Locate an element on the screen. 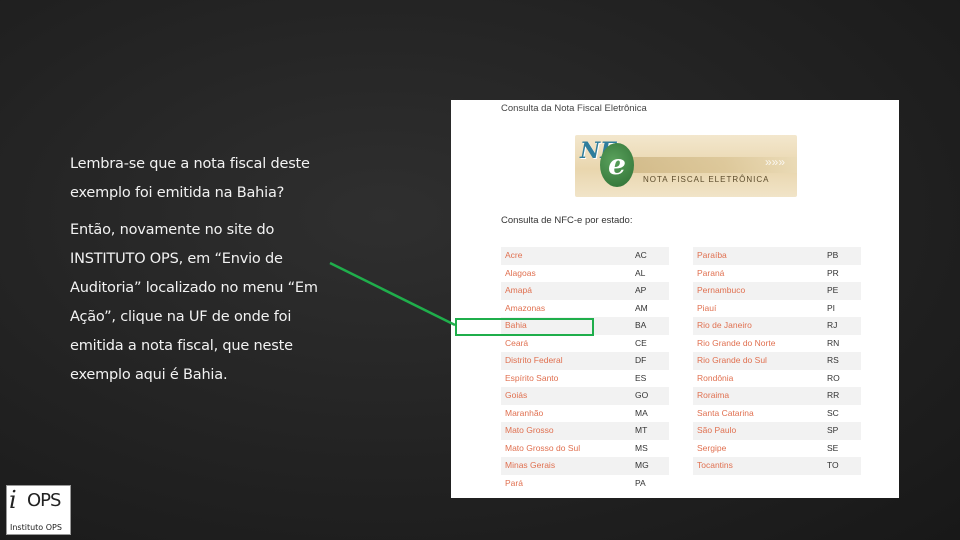 The width and height of the screenshot is (960, 540). state-row: Maranhão MA is located at coordinates (585, 414).